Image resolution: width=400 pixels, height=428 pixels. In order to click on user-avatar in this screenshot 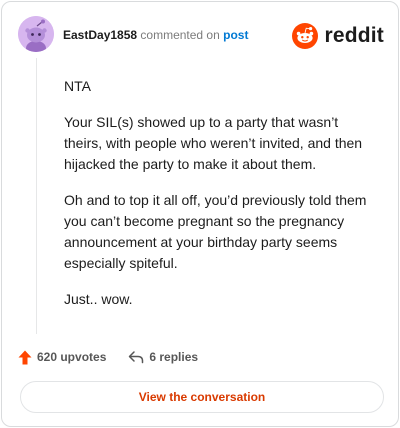, I will do `click(36, 34)`.